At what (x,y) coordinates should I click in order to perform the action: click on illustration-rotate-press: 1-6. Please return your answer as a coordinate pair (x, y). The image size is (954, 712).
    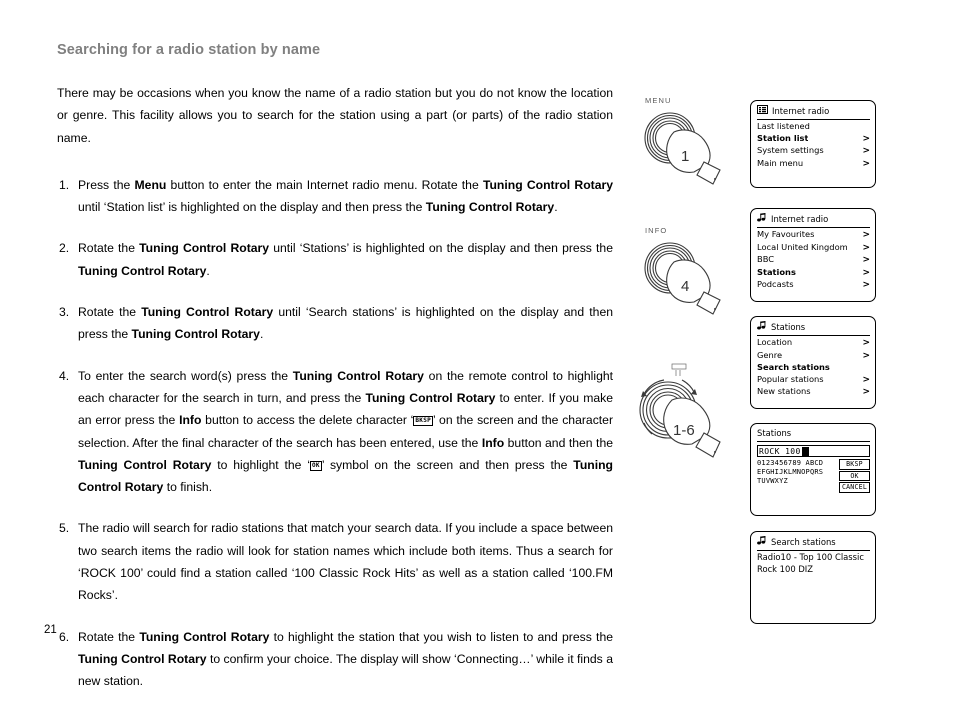
    Looking at the image, I should click on (681, 415).